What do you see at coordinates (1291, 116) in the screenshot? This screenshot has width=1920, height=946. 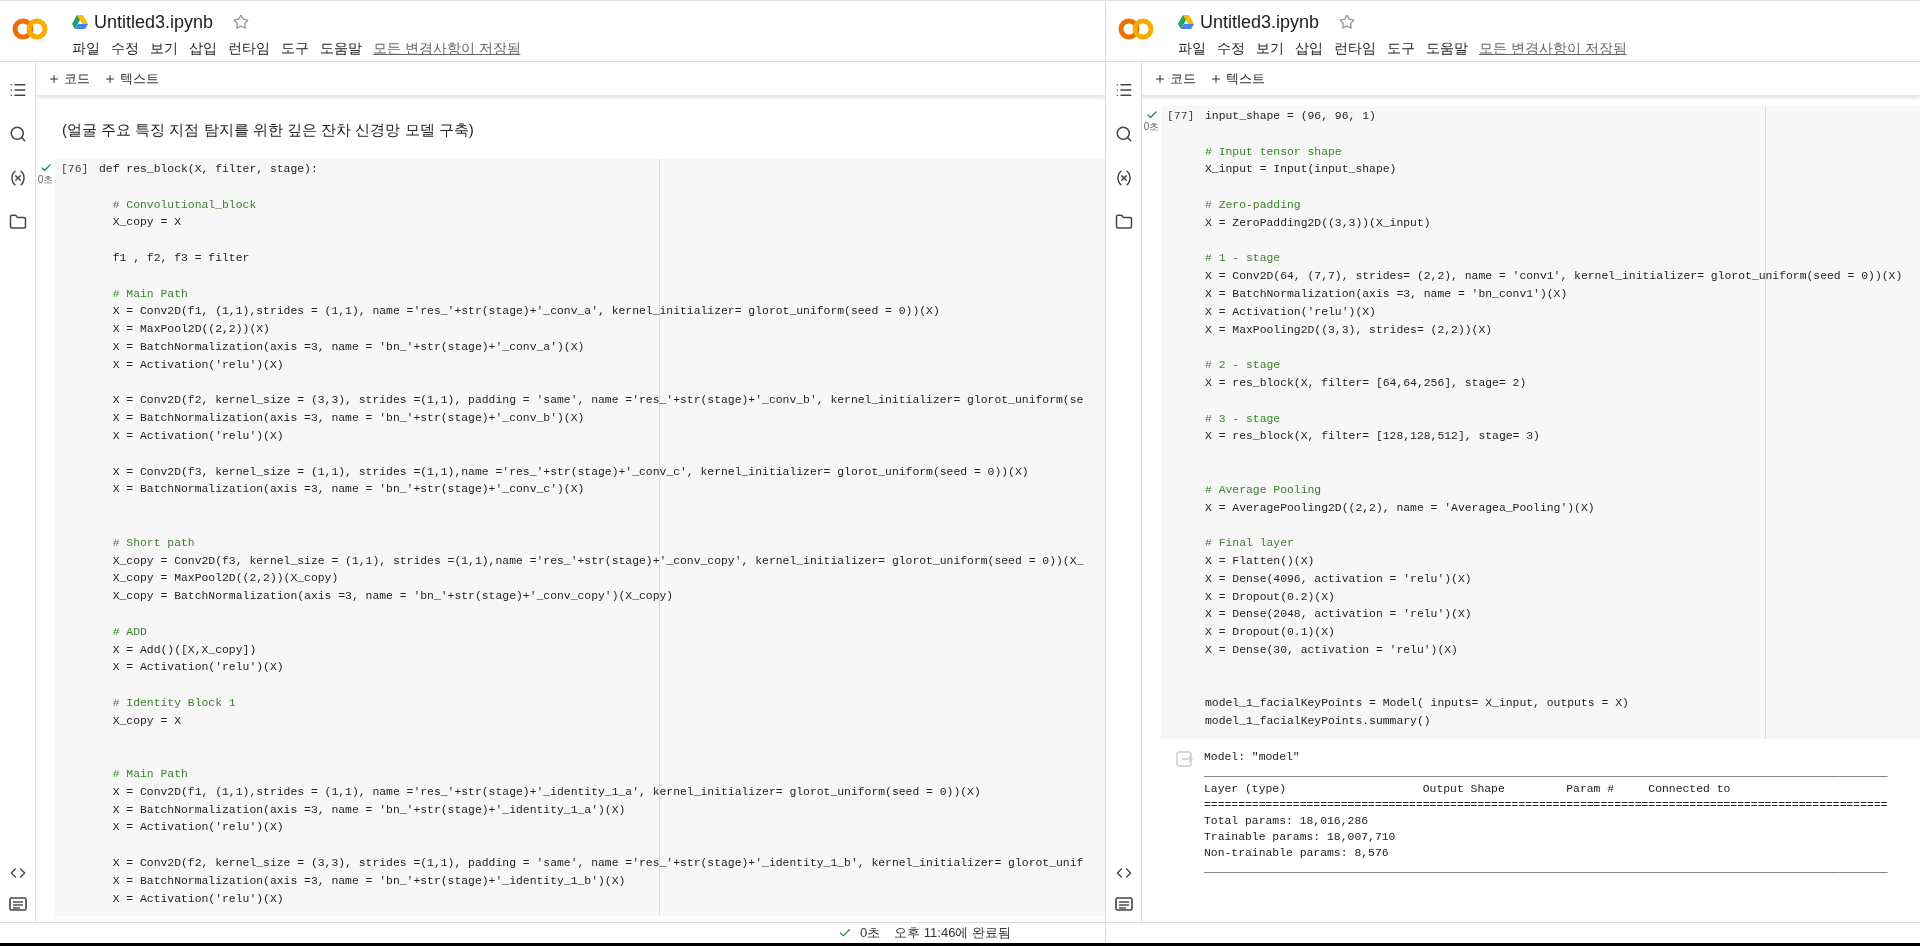 I see `code-line: input_shape = (96, 96, 1)` at bounding box center [1291, 116].